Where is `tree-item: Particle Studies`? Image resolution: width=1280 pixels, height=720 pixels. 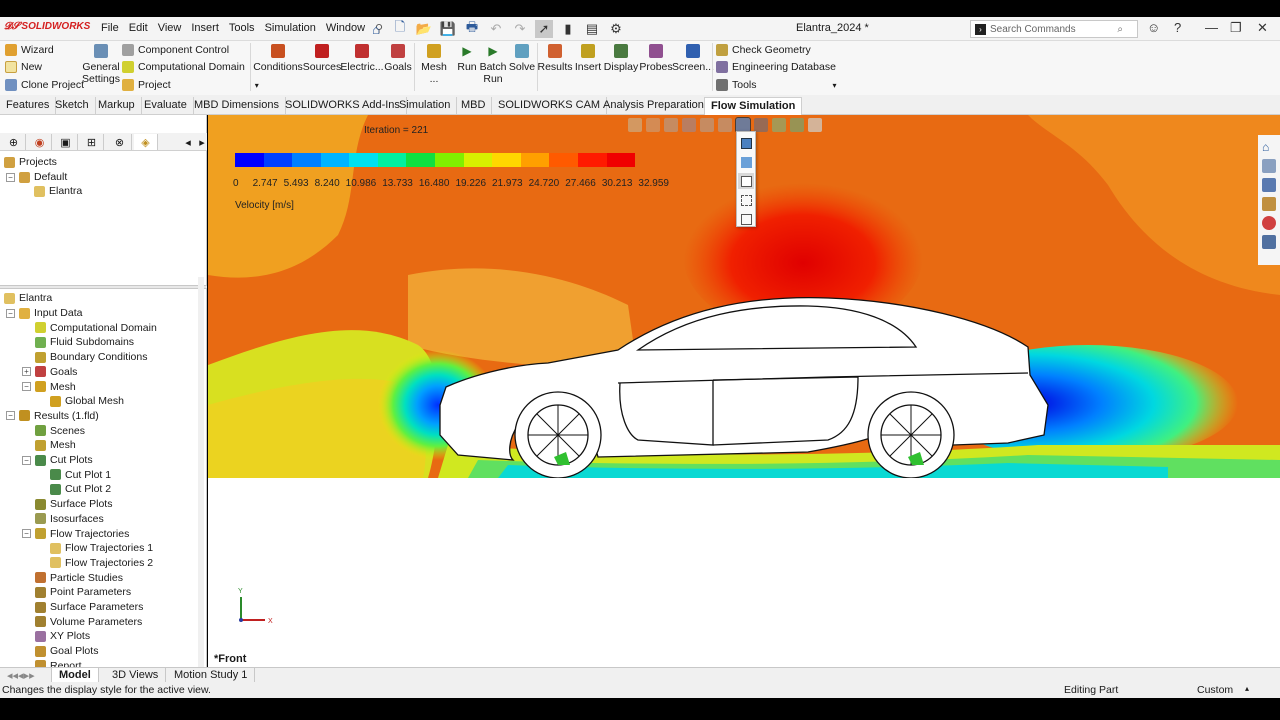
tree-item: Particle Studies is located at coordinates (72, 578).